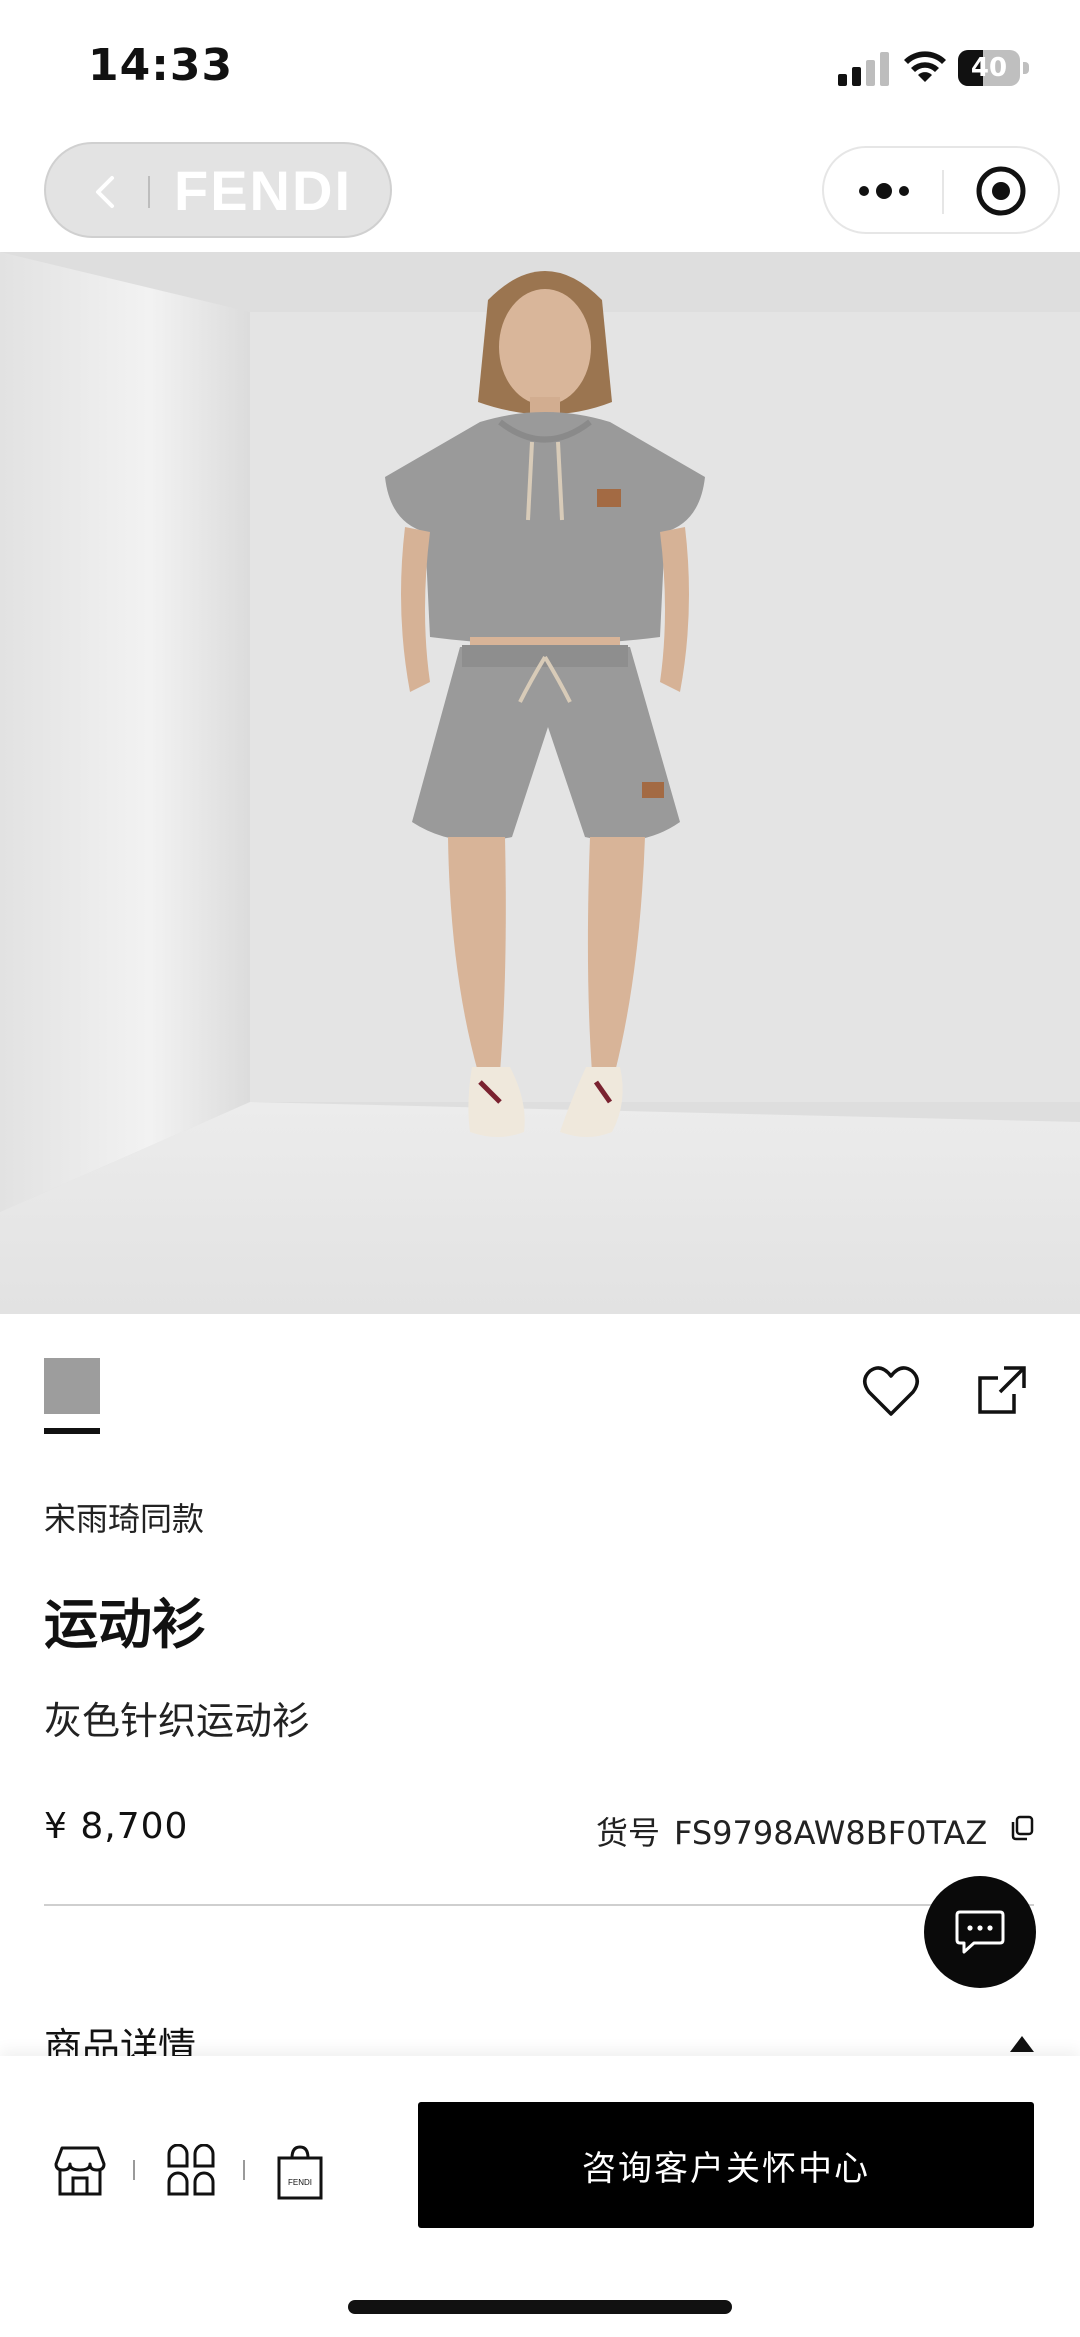 Image resolution: width=1080 pixels, height=2337 pixels. What do you see at coordinates (831, 1833) in the screenshot?
I see `sku-value: FS9798AW8BF0TAZ` at bounding box center [831, 1833].